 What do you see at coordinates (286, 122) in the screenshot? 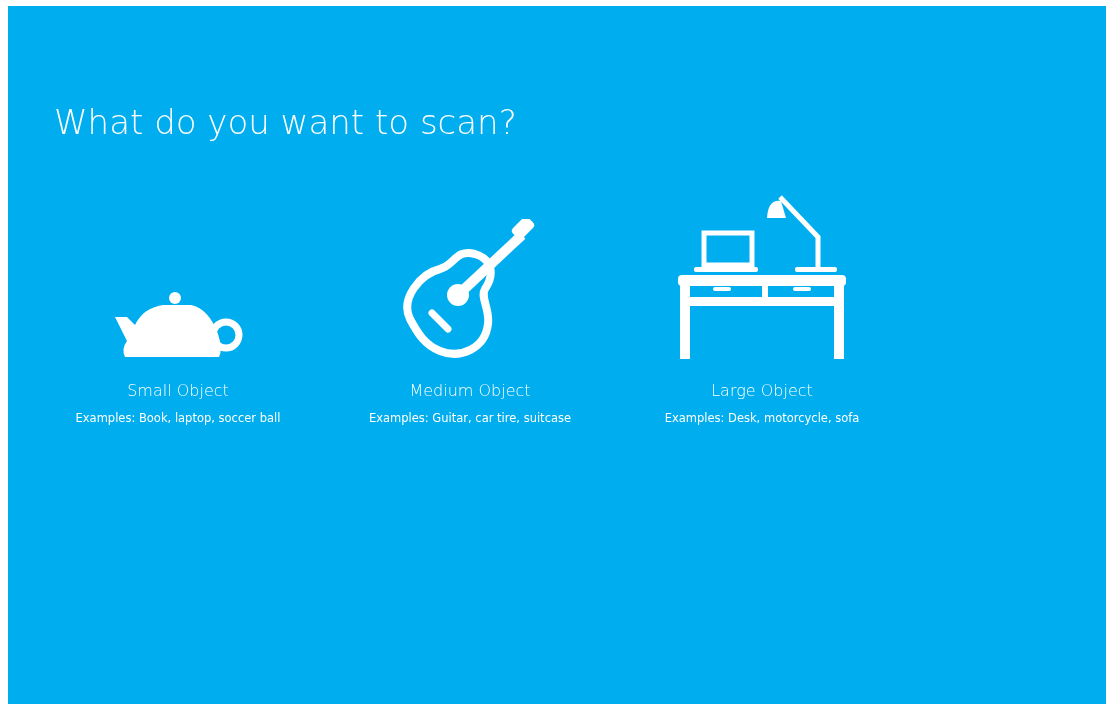
I see `page-title: What do you want to scan?` at bounding box center [286, 122].